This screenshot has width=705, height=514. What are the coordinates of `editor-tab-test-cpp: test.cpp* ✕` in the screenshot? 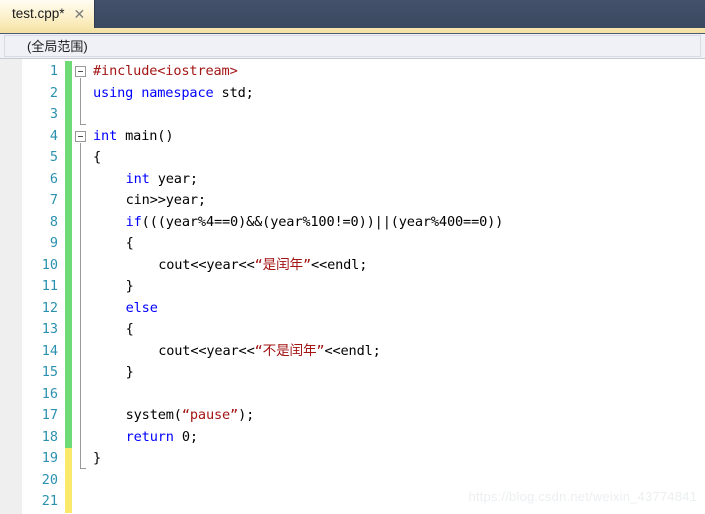 It's located at (47, 14).